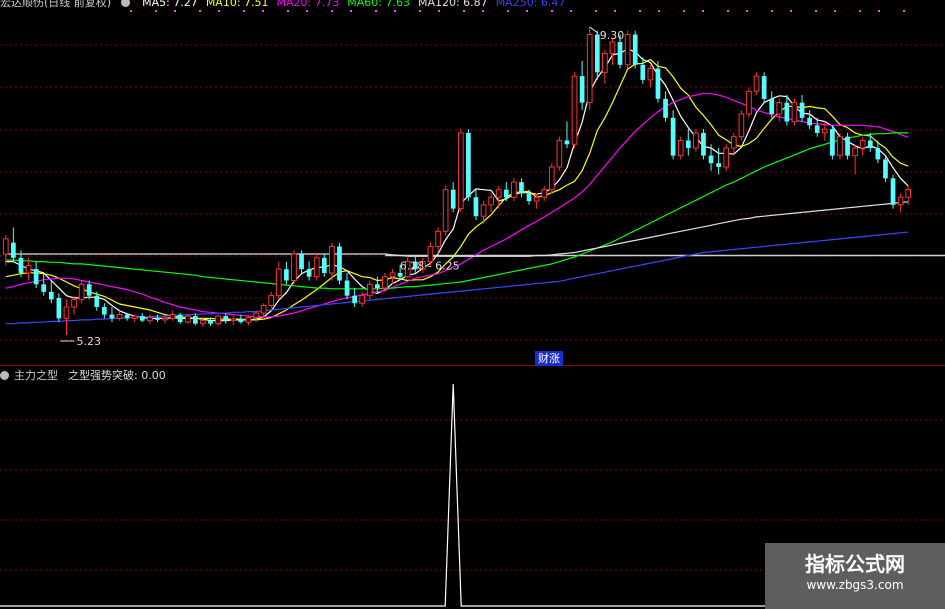 The height and width of the screenshot is (609, 945). What do you see at coordinates (378, 4) in the screenshot?
I see `ma-legend-item: MA60: 7.63` at bounding box center [378, 4].